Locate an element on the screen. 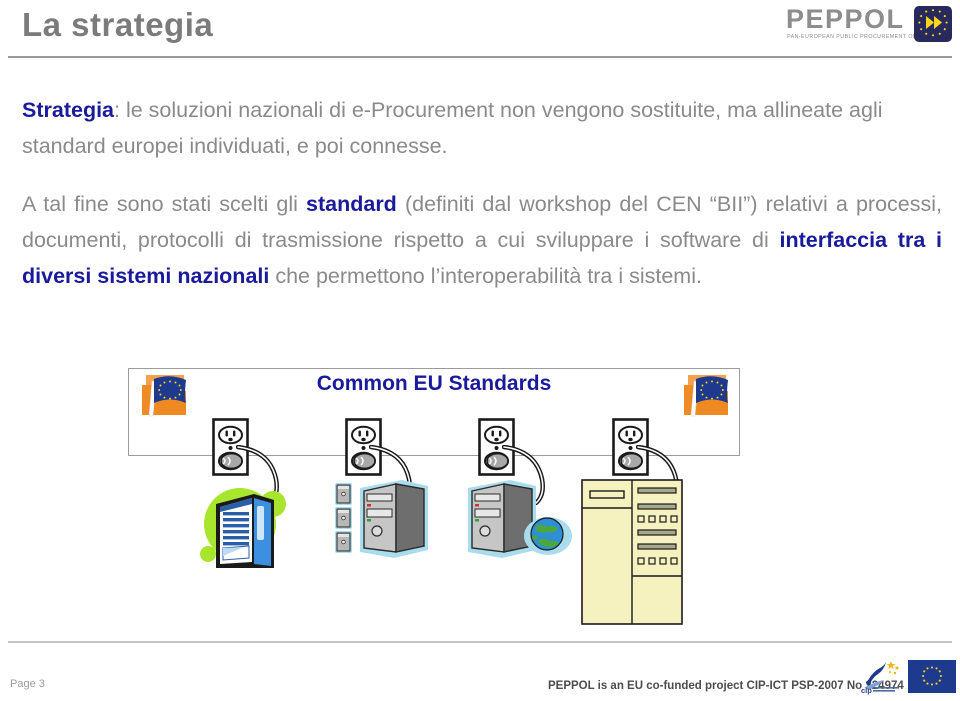  mainframe-cabinet-icon is located at coordinates (634, 552).